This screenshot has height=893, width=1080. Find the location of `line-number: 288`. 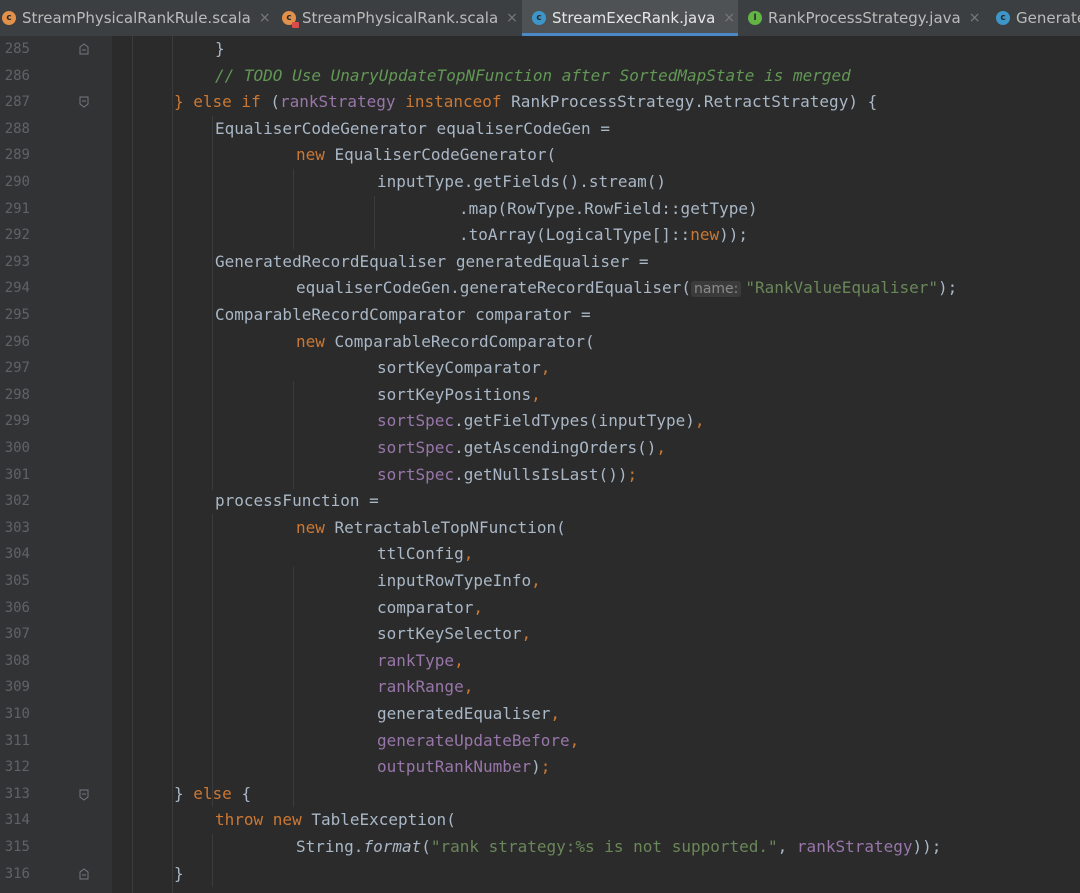

line-number: 288 is located at coordinates (17, 128).